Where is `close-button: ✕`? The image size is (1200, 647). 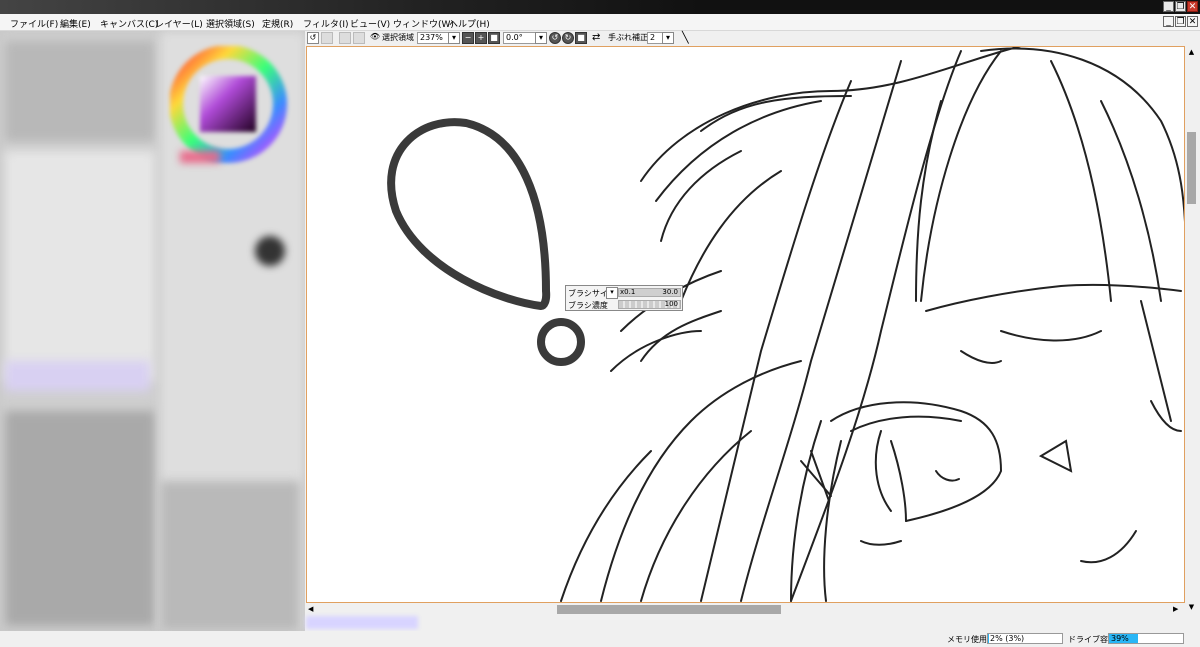
close-button: ✕ is located at coordinates (1192, 6).